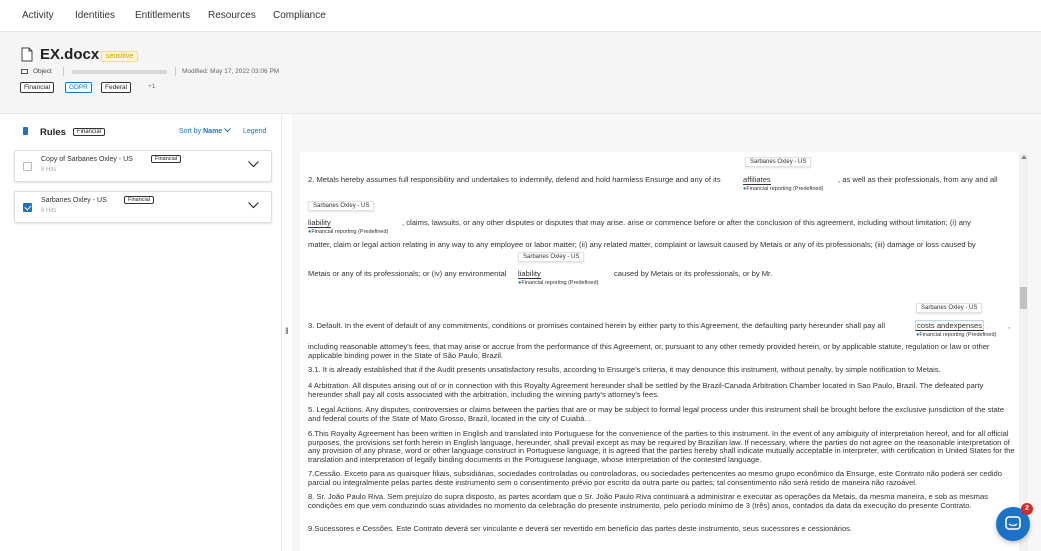  Describe the element at coordinates (1027, 509) in the screenshot. I see `notification-badge: 2` at that location.